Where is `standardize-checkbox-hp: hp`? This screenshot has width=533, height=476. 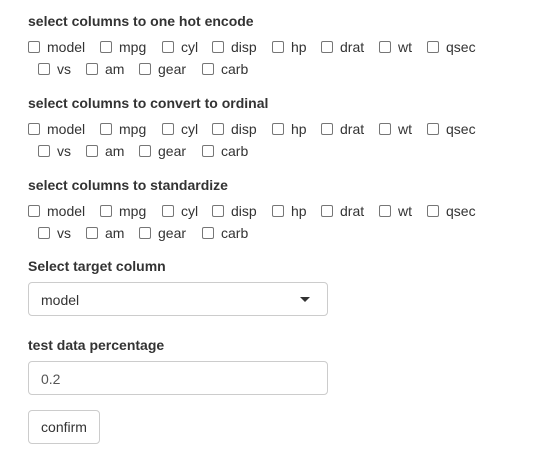
standardize-checkbox-hp: hp is located at coordinates (289, 211).